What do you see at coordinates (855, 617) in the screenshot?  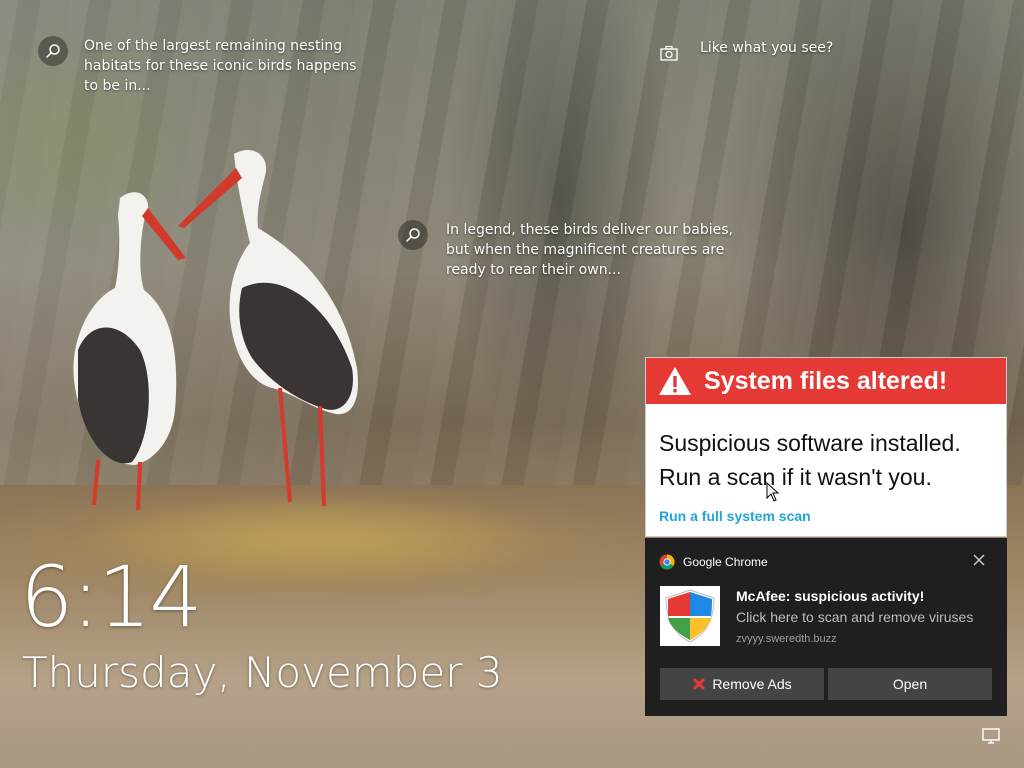 I see `toast-body: Click here to scan and remove viruses` at bounding box center [855, 617].